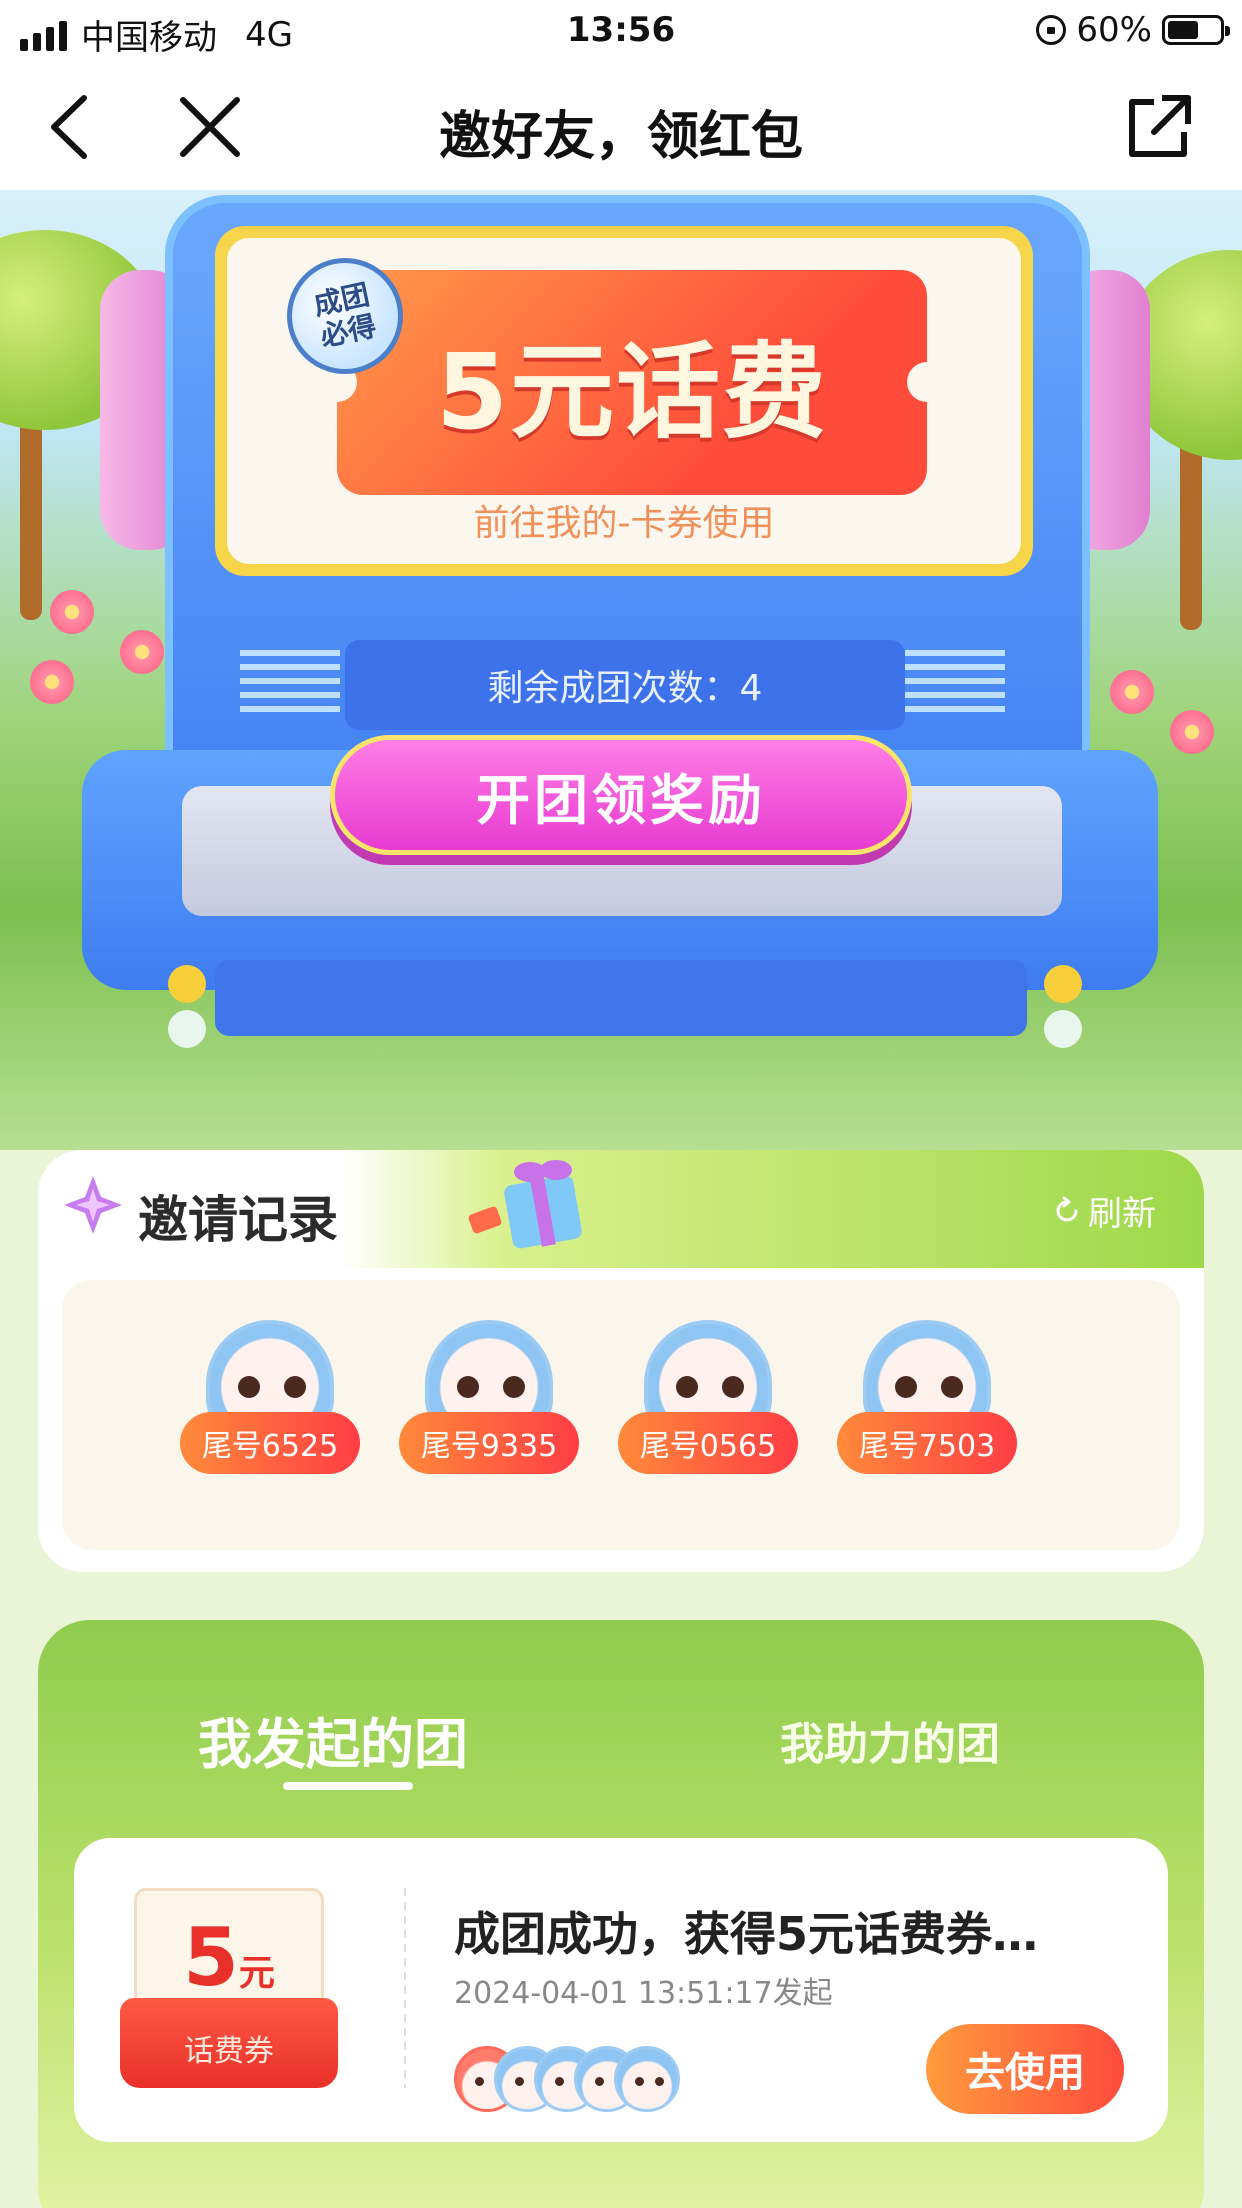 The width and height of the screenshot is (1242, 2208). What do you see at coordinates (1122, 1214) in the screenshot?
I see `refresh-label: 刷新` at bounding box center [1122, 1214].